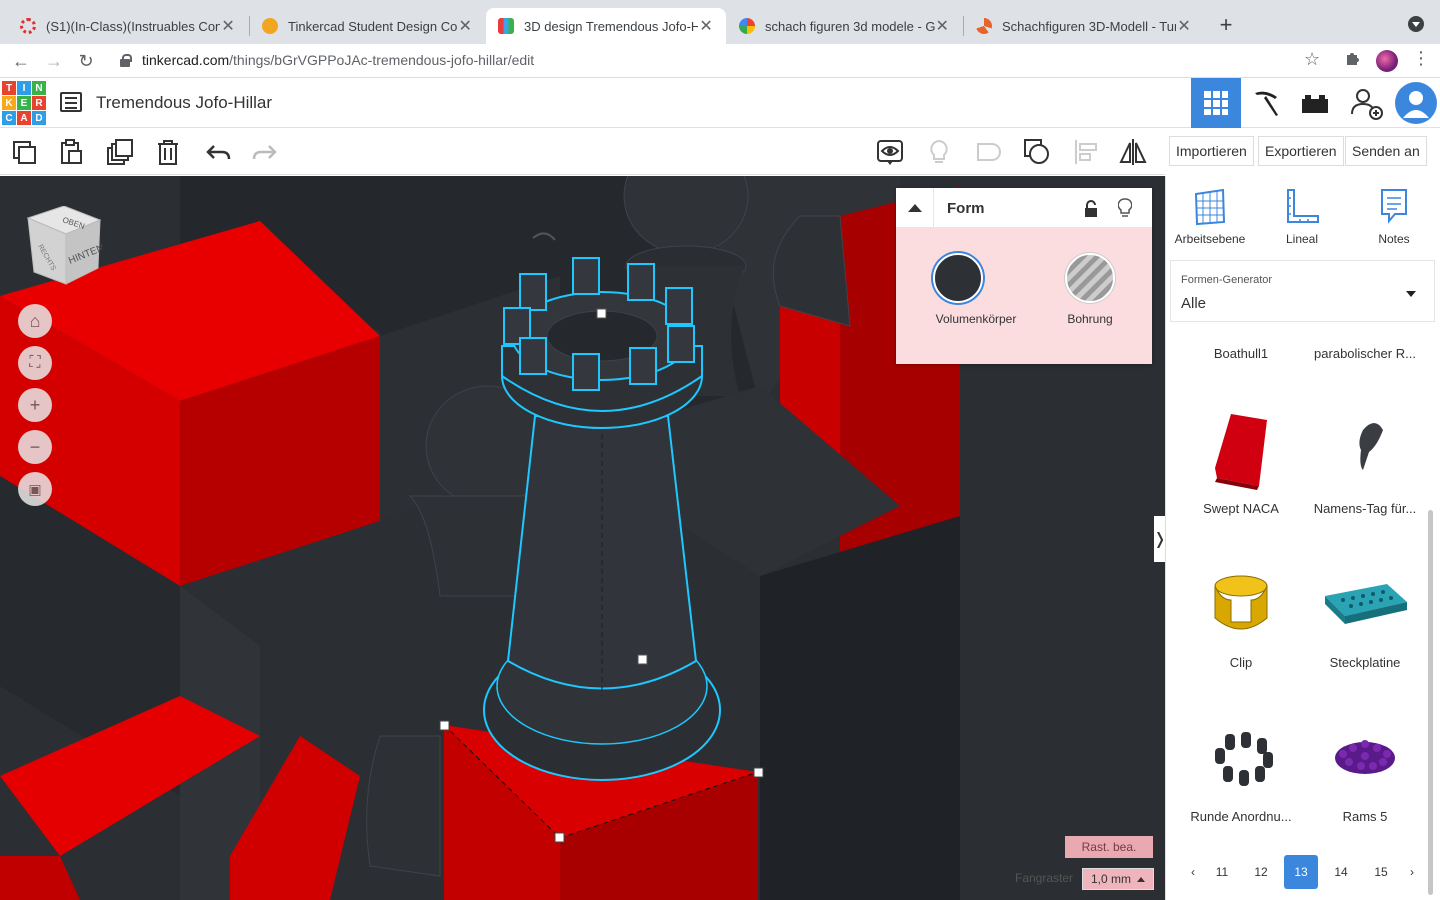  What do you see at coordinates (720, 103) in the screenshot?
I see `app-header: T I N K E R C A D Tremendous Jofo-Hillar` at bounding box center [720, 103].